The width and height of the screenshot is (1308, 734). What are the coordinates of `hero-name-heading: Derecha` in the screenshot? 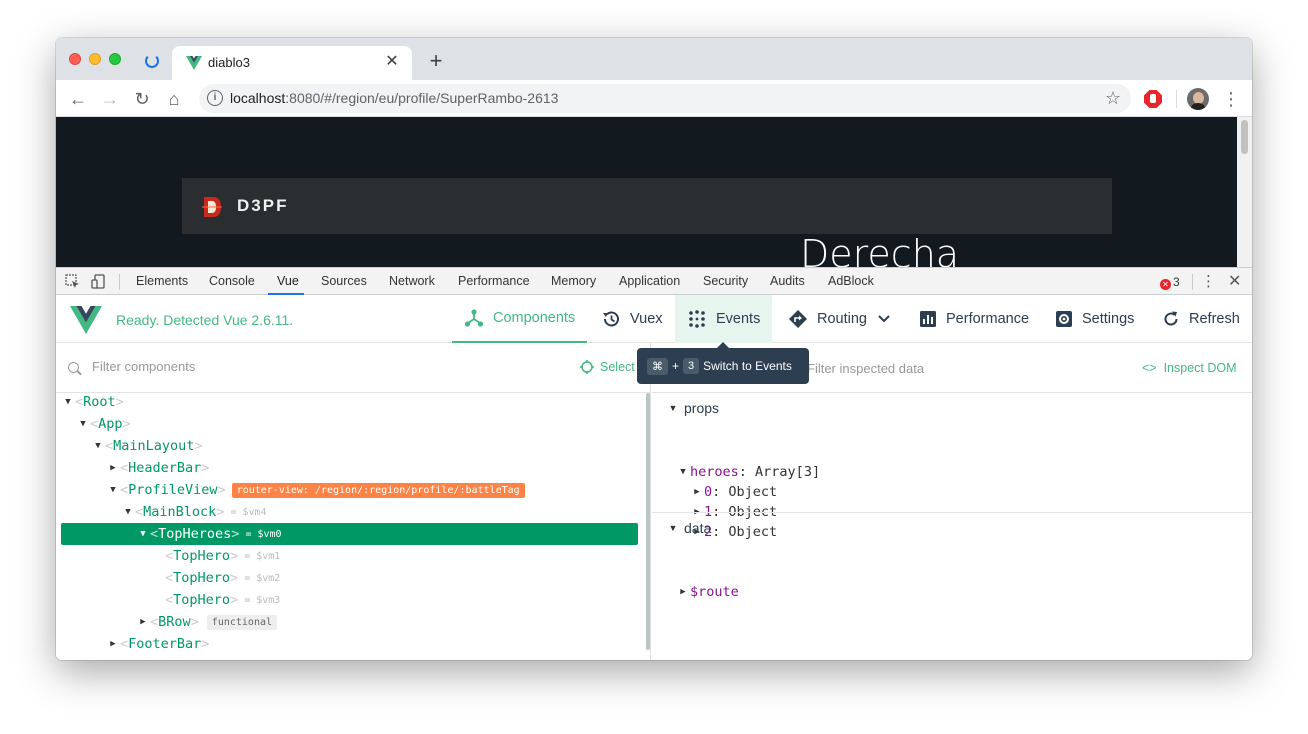 It's located at (880, 249).